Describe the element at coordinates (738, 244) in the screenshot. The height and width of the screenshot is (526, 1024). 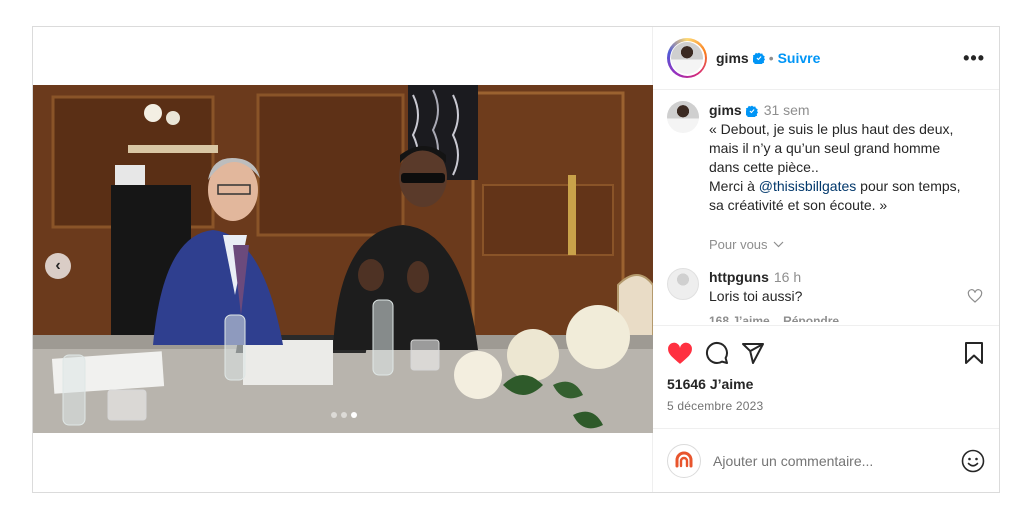
I see `see-translation-label: Pour vous` at that location.